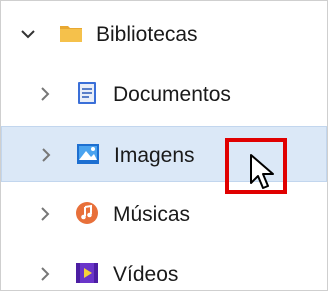 This screenshot has width=328, height=291. Describe the element at coordinates (172, 94) in the screenshot. I see `tree-item-label: Documentos` at that location.